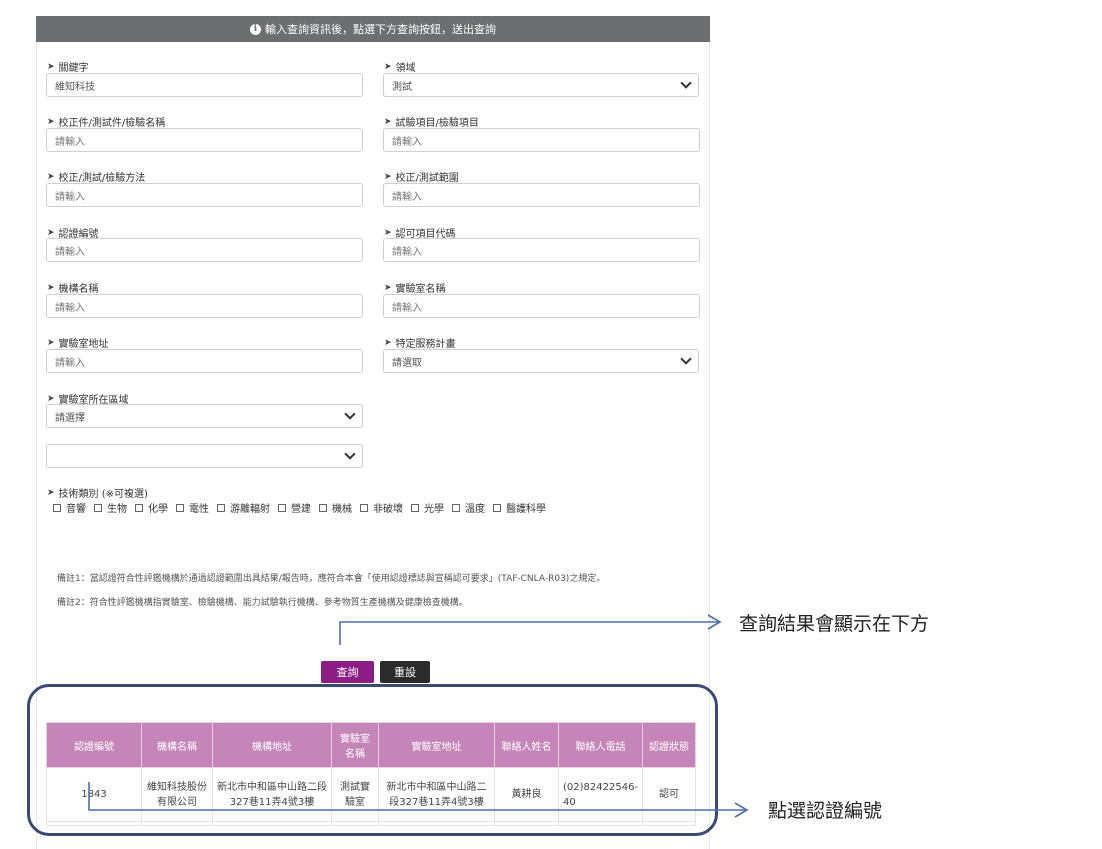 Image resolution: width=1102 pixels, height=849 pixels. Describe the element at coordinates (468, 507) in the screenshot. I see `tech-option: 溫度` at that location.